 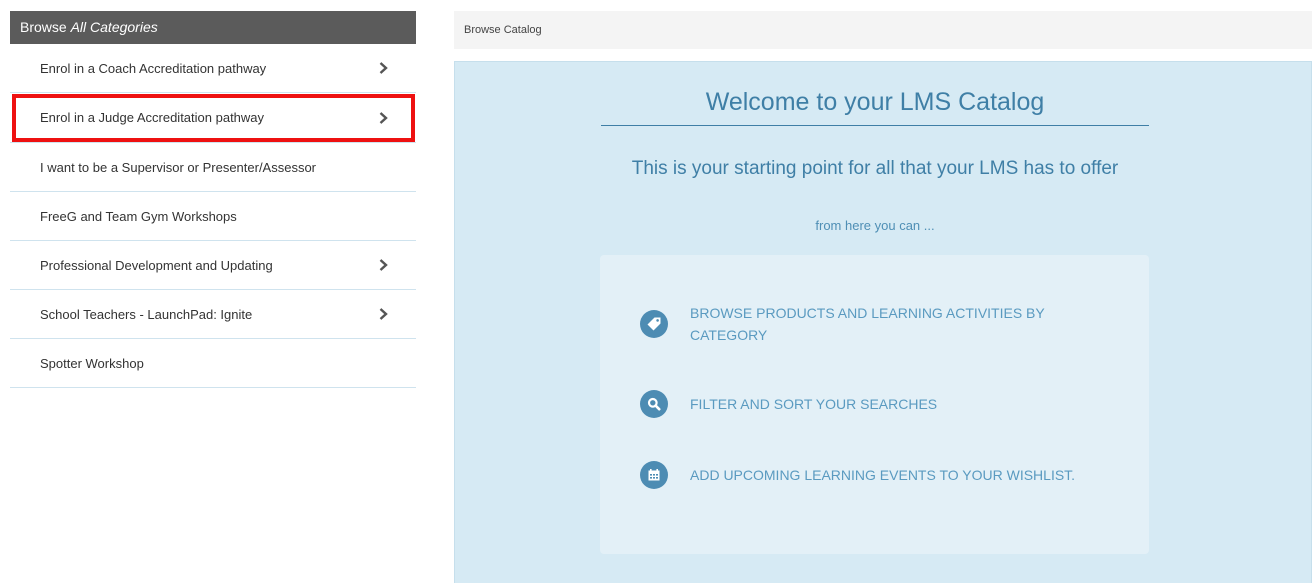 What do you see at coordinates (114, 27) in the screenshot?
I see `sidebar-header-emphasis: All Categories` at bounding box center [114, 27].